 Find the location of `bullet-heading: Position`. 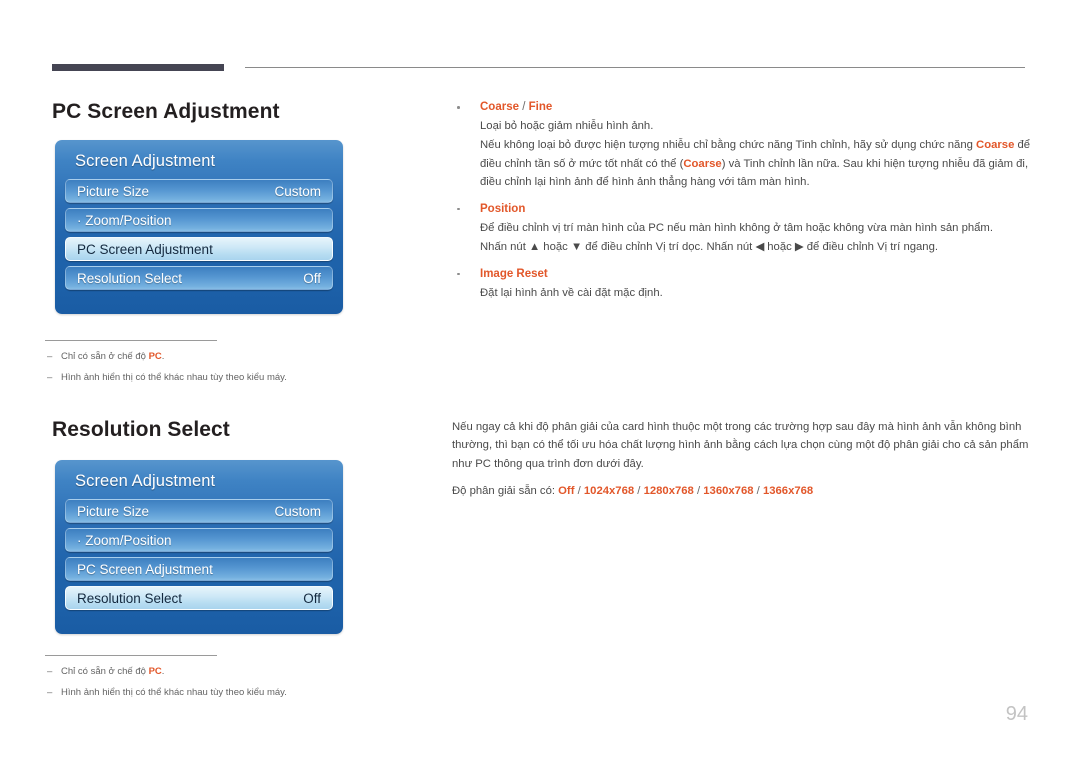

bullet-heading: Position is located at coordinates (742, 209).